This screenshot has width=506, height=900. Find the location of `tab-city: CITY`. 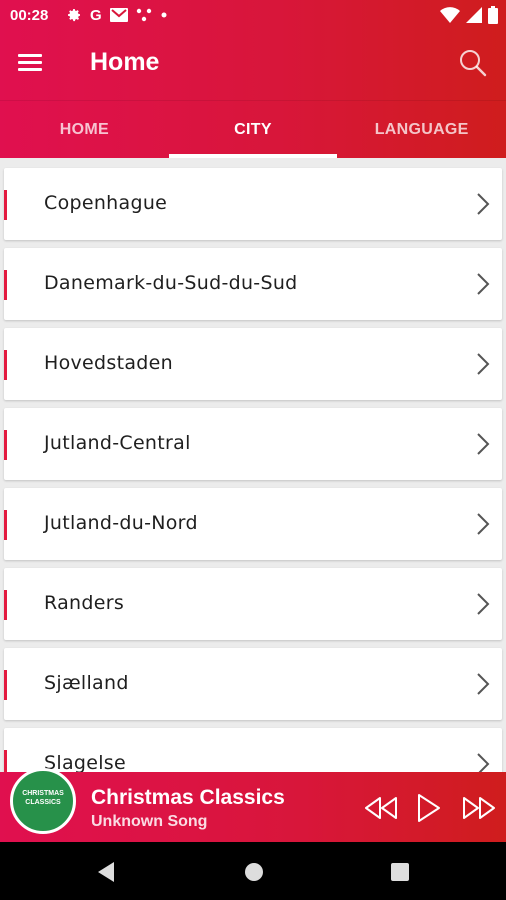

tab-city: CITY is located at coordinates (253, 129).